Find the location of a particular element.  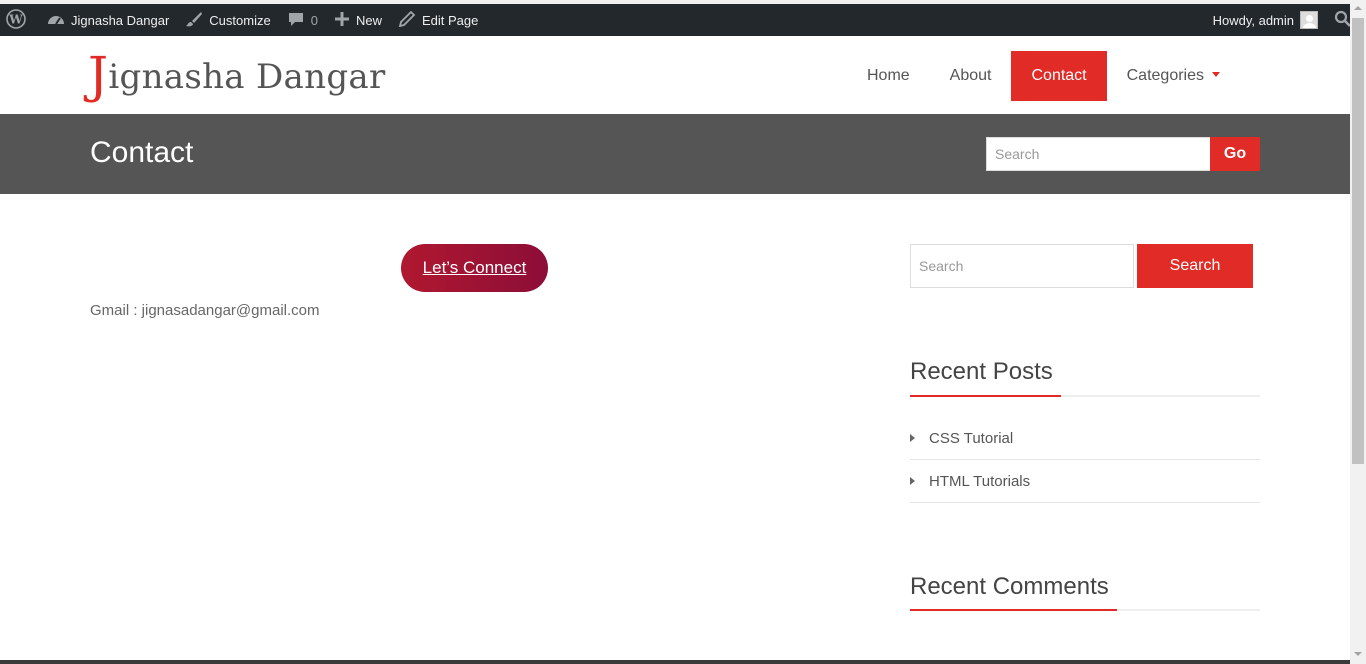

header-search-go-button: Go is located at coordinates (1235, 154).